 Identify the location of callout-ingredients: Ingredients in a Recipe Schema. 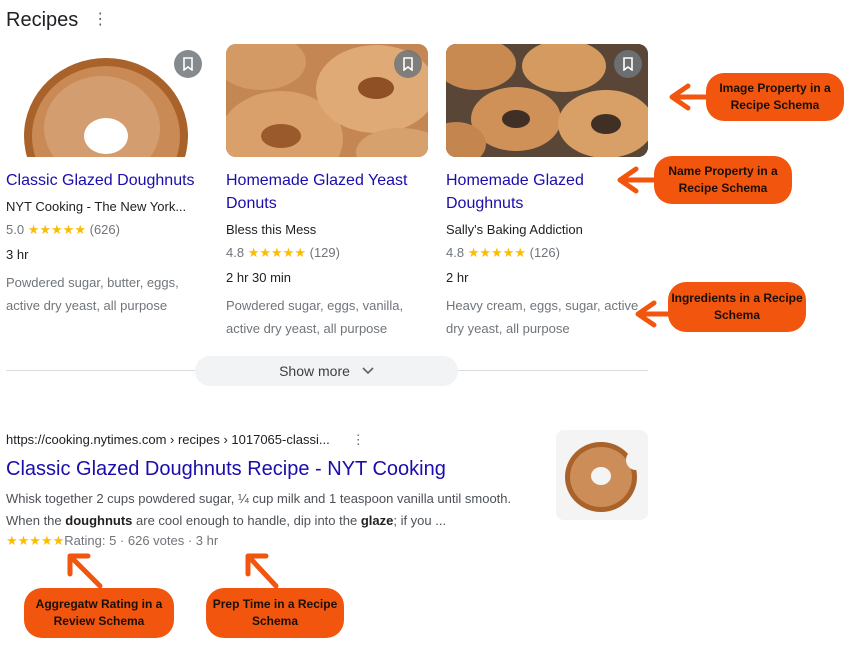
(737, 307).